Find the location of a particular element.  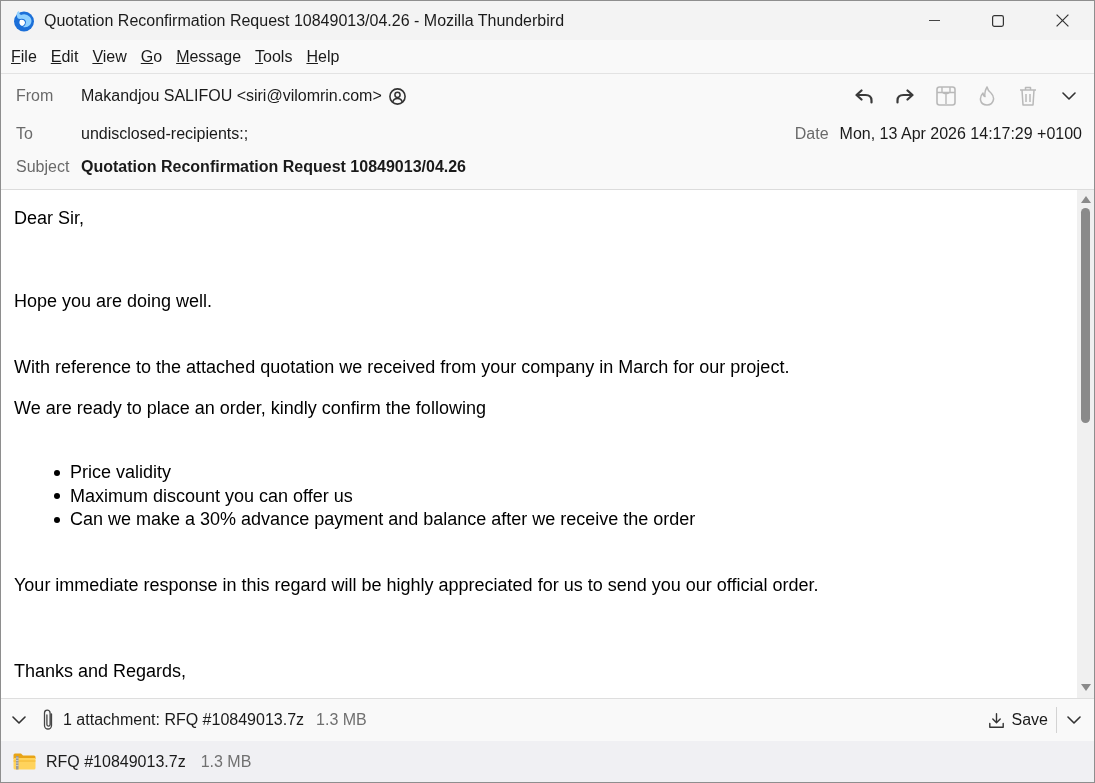

menu-item: View is located at coordinates (109, 56).